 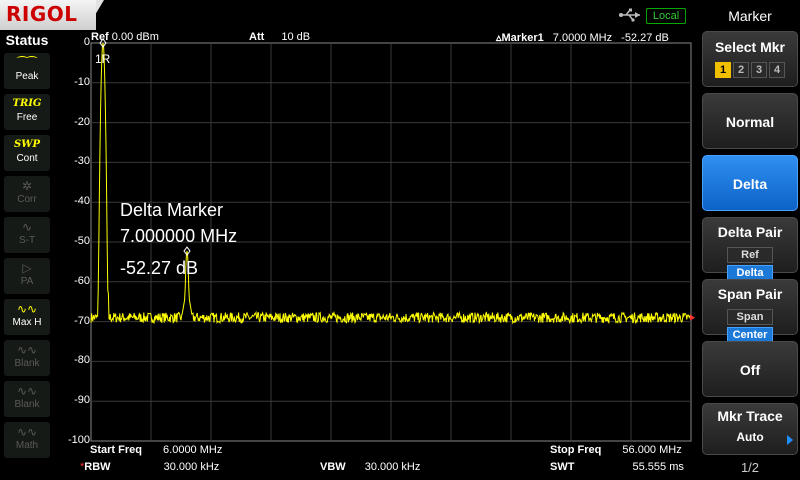 I want to click on marker-freq: 7.0000 MHz, so click(x=582, y=38).